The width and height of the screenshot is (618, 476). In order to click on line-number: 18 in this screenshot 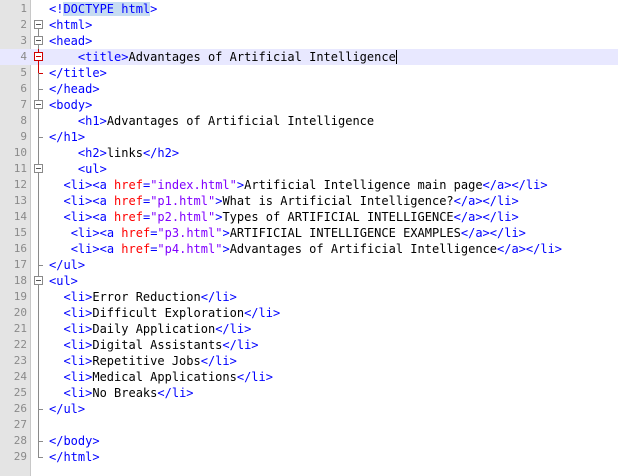, I will do `click(20, 280)`.